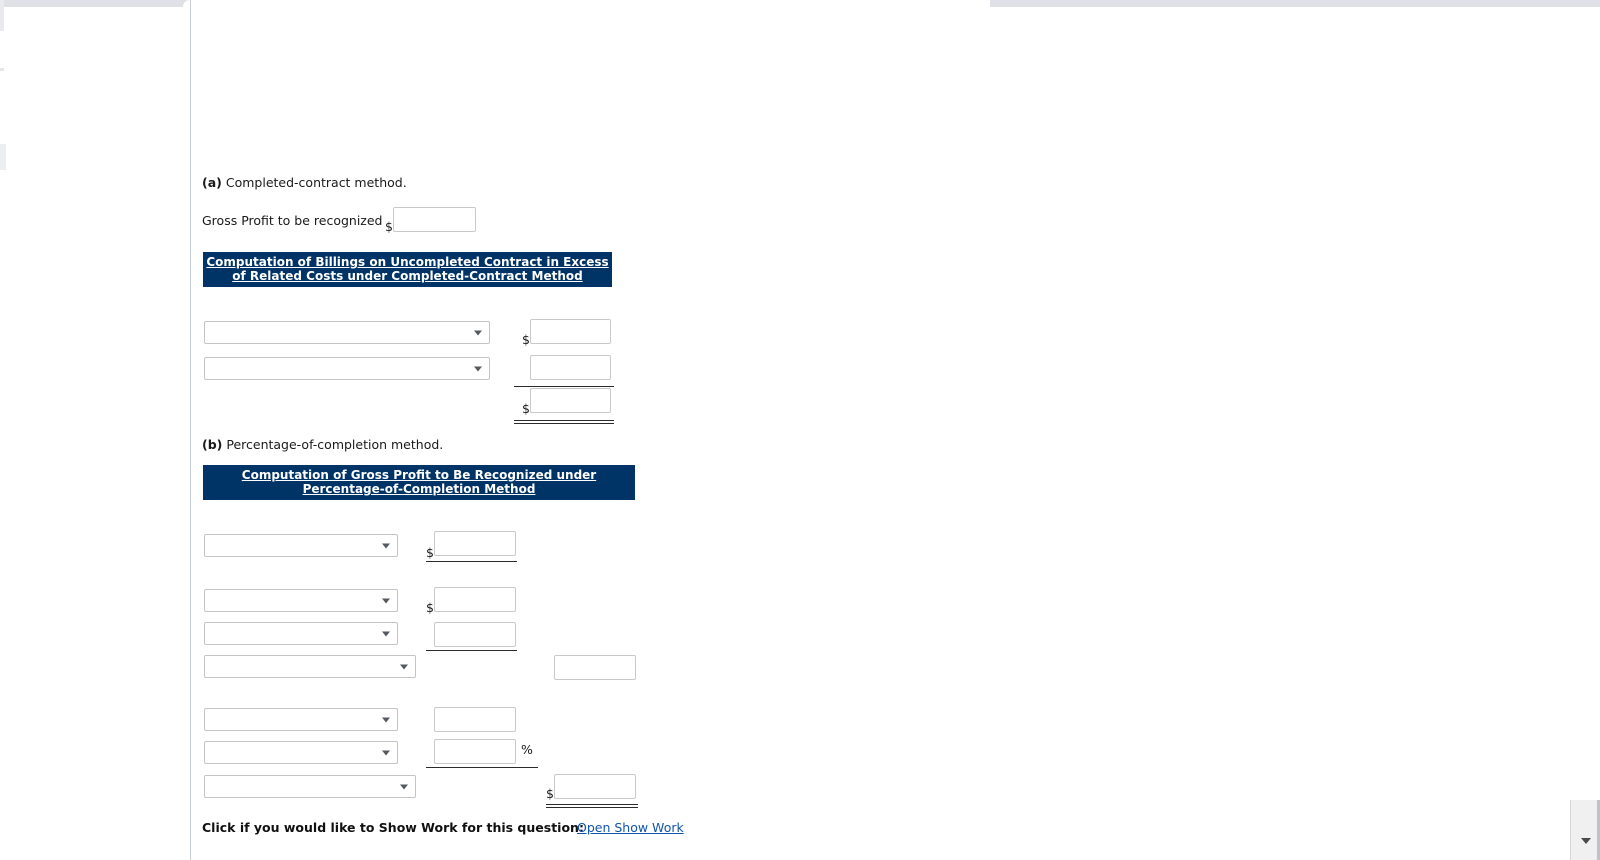 This screenshot has width=1600, height=860. I want to click on scrollbar-vertical, so click(1585, 830).